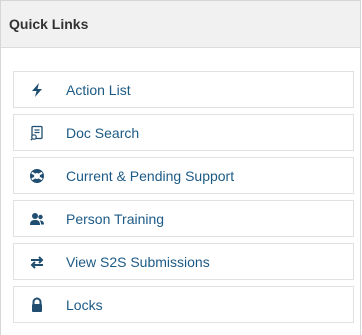 The height and width of the screenshot is (335, 362). Describe the element at coordinates (103, 132) in the screenshot. I see `quick-link-label: Doc Search` at that location.